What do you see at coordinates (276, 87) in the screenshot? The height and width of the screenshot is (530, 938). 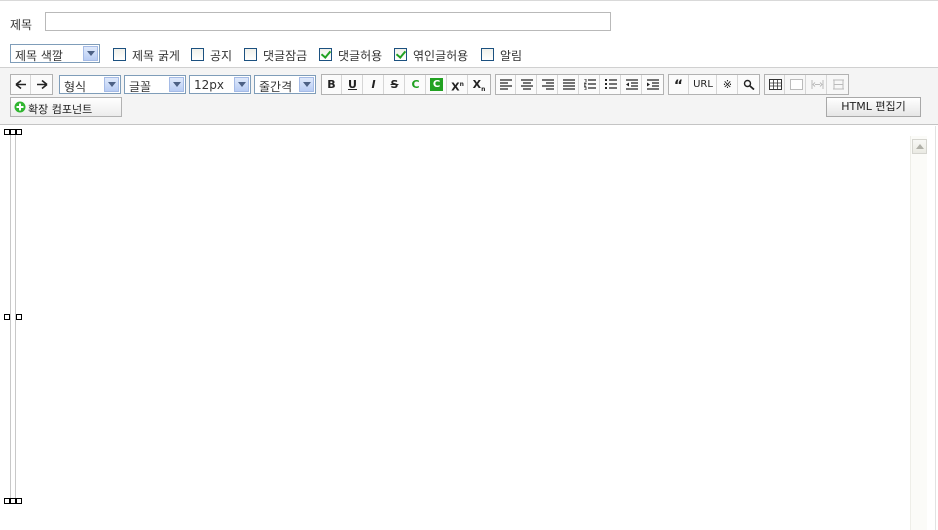 I see `line-height-select-value: 줄간격` at bounding box center [276, 87].